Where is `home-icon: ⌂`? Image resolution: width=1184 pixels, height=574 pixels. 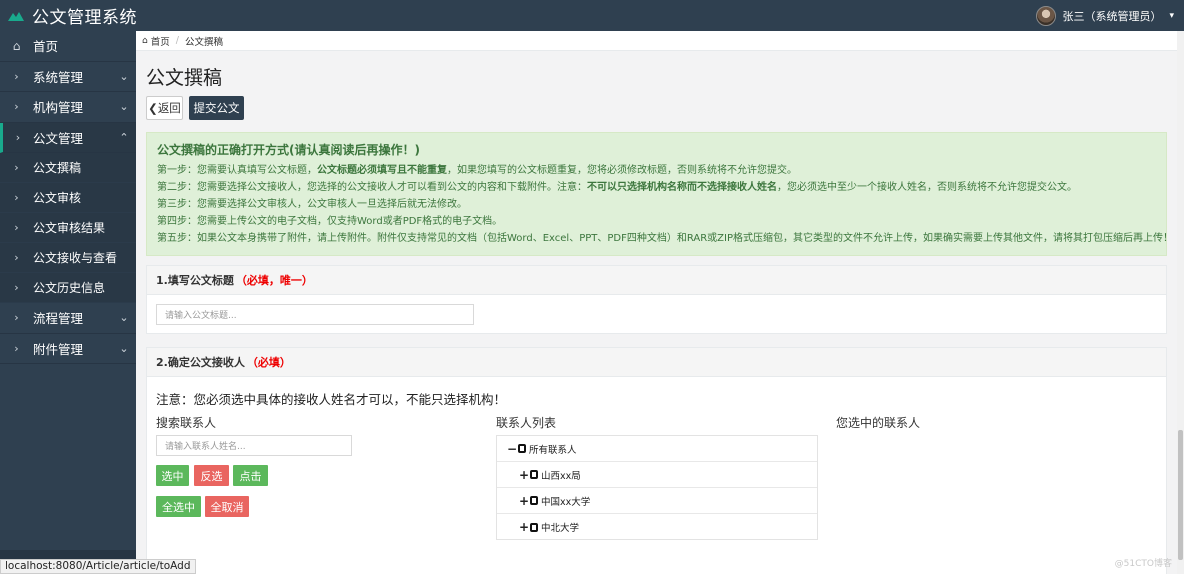
home-icon: ⌂ is located at coordinates (16, 45).